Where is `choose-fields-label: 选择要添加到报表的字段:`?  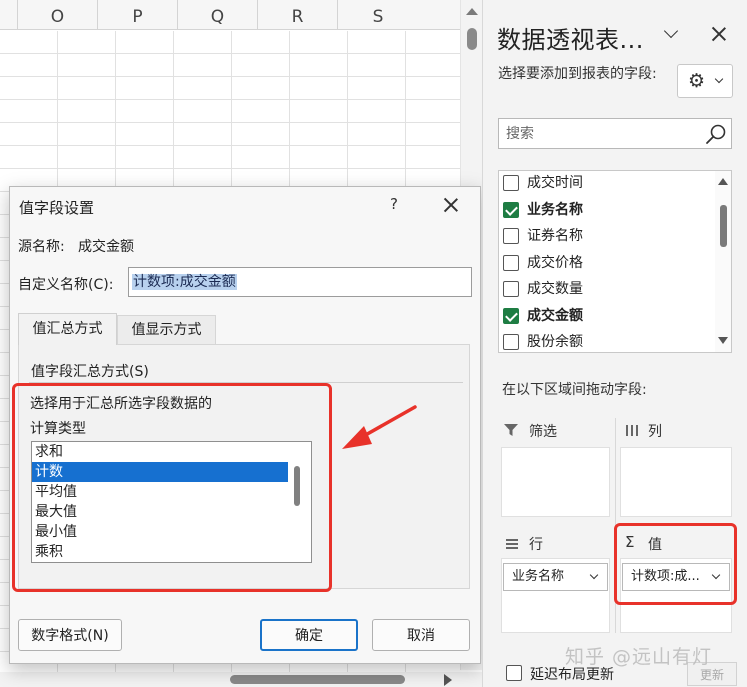 choose-fields-label: 选择要添加到报表的字段: is located at coordinates (577, 74).